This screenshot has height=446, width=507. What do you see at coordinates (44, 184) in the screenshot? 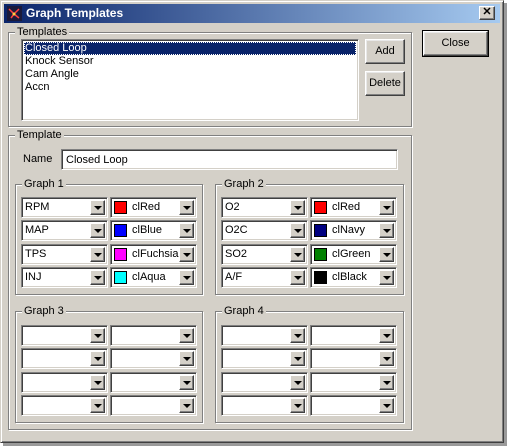
I see `graph-1-label: Graph 1` at bounding box center [44, 184].